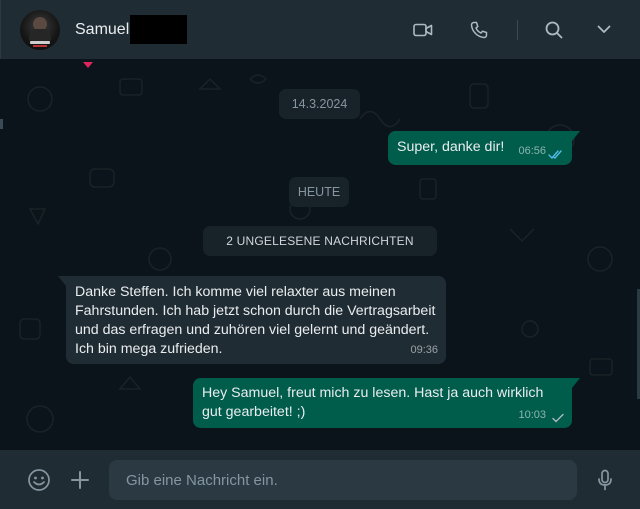 The width and height of the screenshot is (640, 509). What do you see at coordinates (605, 480) in the screenshot?
I see `microphone-icon` at bounding box center [605, 480].